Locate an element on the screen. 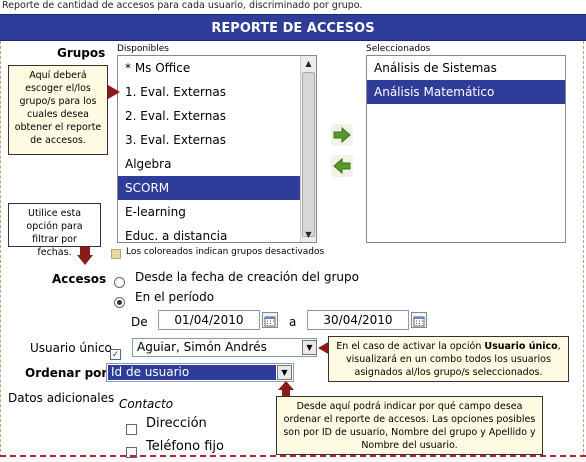 This screenshot has width=586, height=462. radio-creation-input is located at coordinates (119, 282).